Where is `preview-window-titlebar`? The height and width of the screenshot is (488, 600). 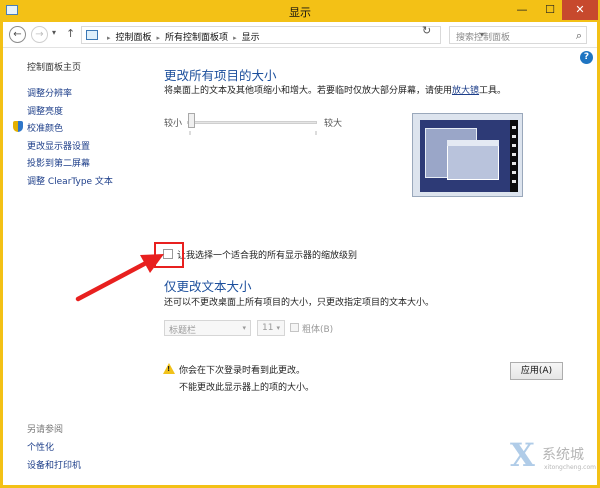 preview-window-titlebar is located at coordinates (473, 143).